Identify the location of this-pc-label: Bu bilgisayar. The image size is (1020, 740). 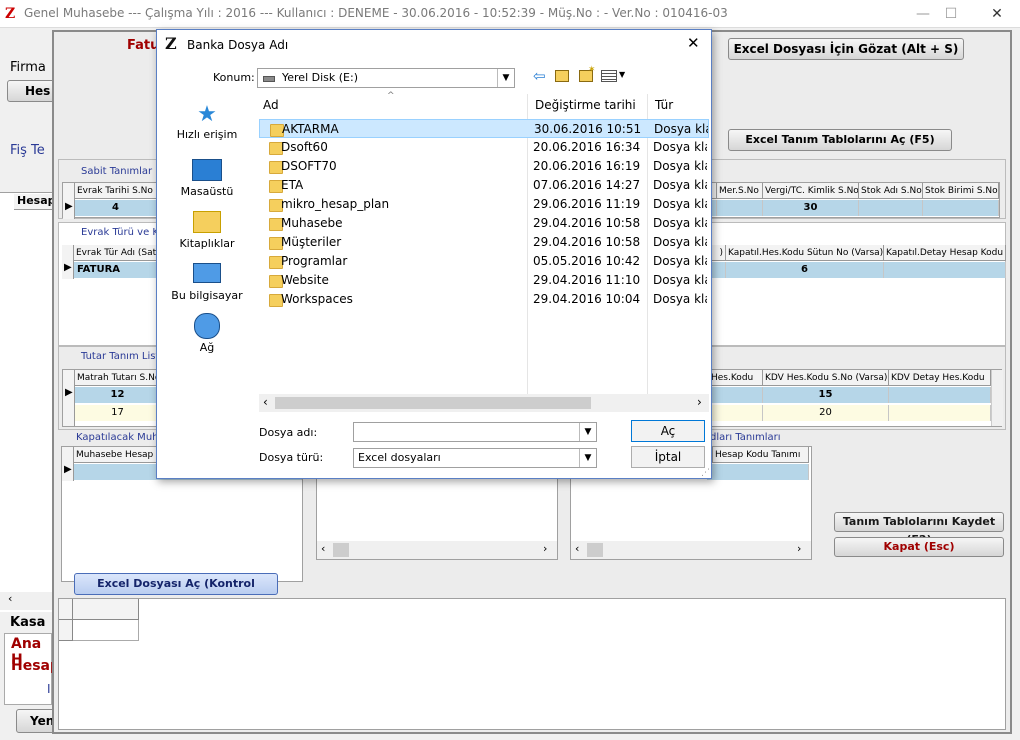
(207, 295).